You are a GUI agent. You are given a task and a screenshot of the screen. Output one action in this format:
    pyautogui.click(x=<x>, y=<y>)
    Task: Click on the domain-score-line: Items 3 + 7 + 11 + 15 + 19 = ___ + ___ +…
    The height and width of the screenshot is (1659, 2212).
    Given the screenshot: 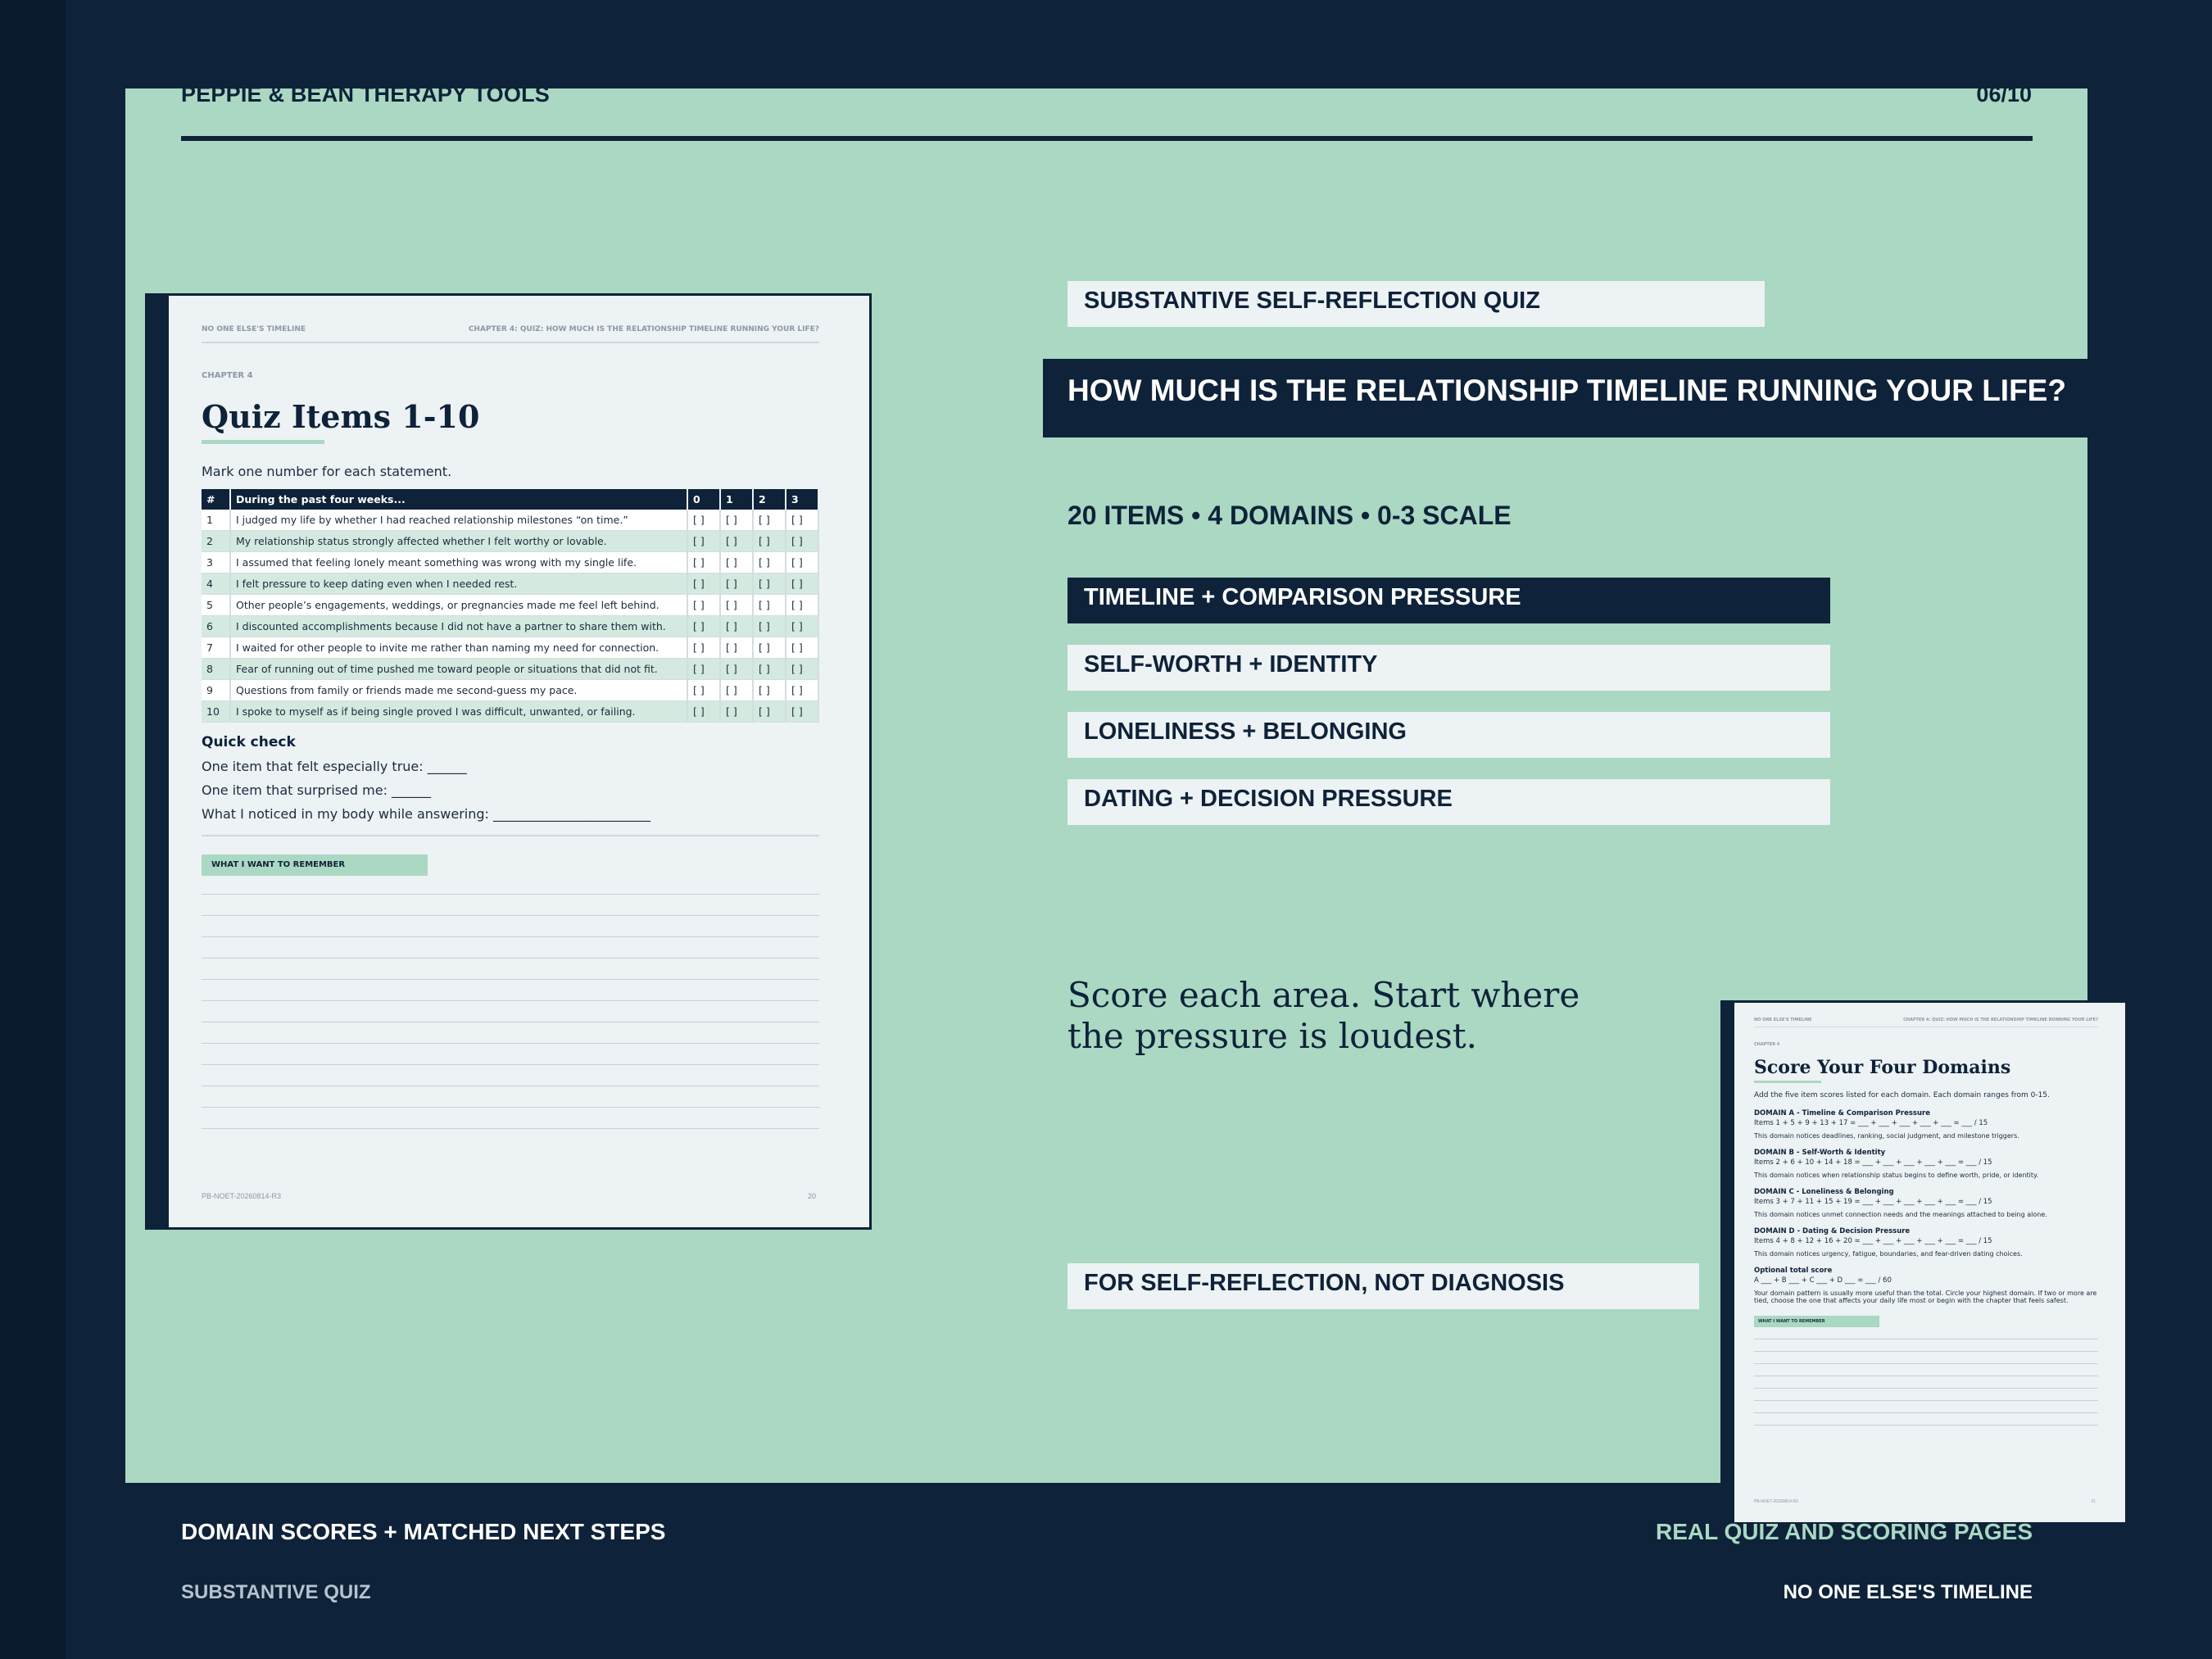 What is the action you would take?
    pyautogui.click(x=1926, y=1202)
    